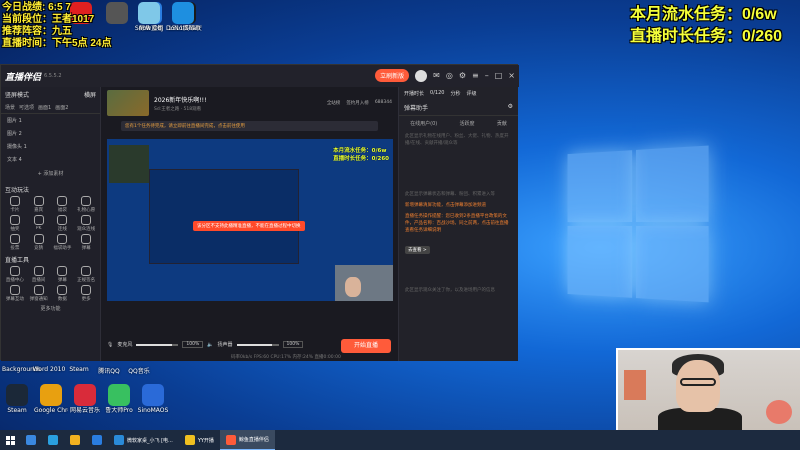 The width and height of the screenshot is (800, 450). Describe the element at coordinates (153, 399) in the screenshot. I see `desktop-icon: SinoMAOS` at that location.